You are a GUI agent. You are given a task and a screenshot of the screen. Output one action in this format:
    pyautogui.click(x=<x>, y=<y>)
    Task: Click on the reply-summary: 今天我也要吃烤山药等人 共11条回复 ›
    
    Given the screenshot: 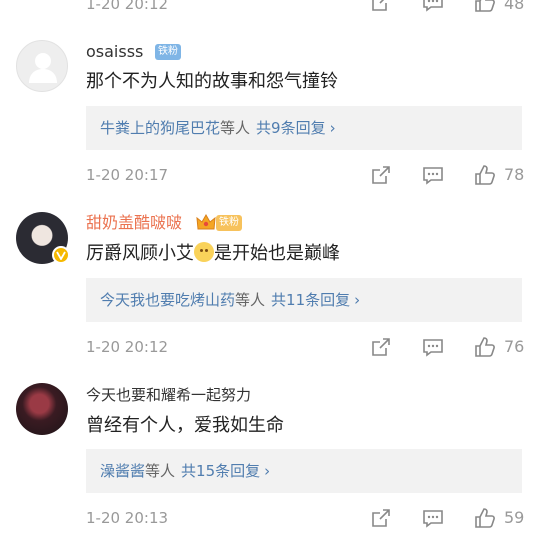 What is the action you would take?
    pyautogui.click(x=304, y=300)
    